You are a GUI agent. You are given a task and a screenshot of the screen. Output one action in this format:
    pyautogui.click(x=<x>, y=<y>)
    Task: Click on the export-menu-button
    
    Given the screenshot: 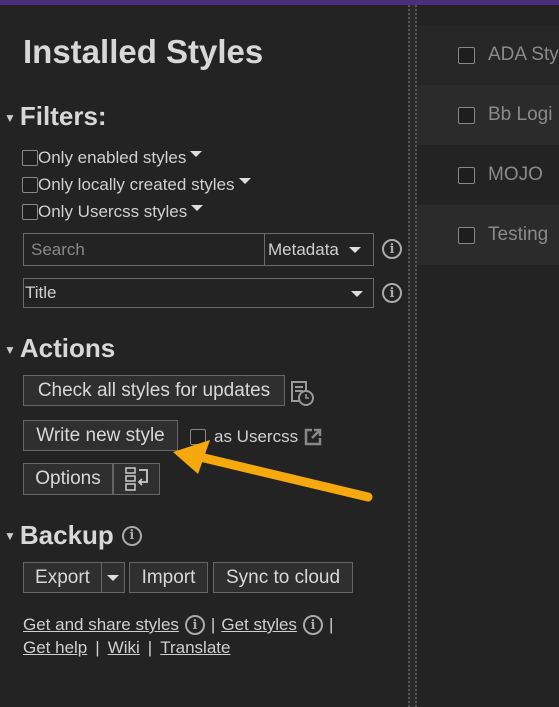 What is the action you would take?
    pyautogui.click(x=113, y=577)
    